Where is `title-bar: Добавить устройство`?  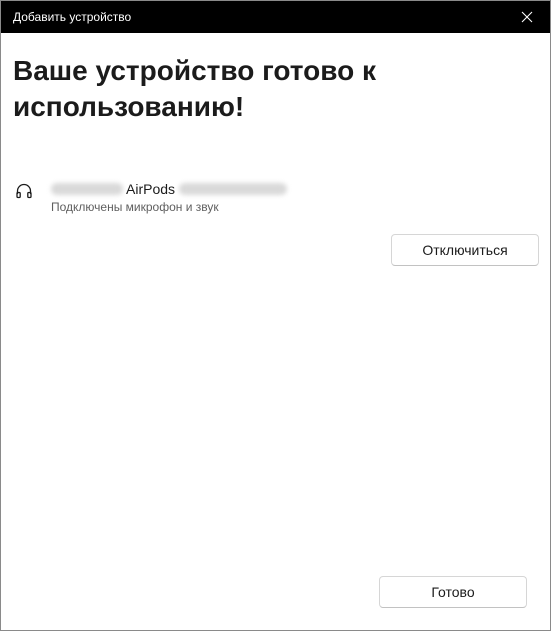
title-bar: Добавить устройство is located at coordinates (275, 17).